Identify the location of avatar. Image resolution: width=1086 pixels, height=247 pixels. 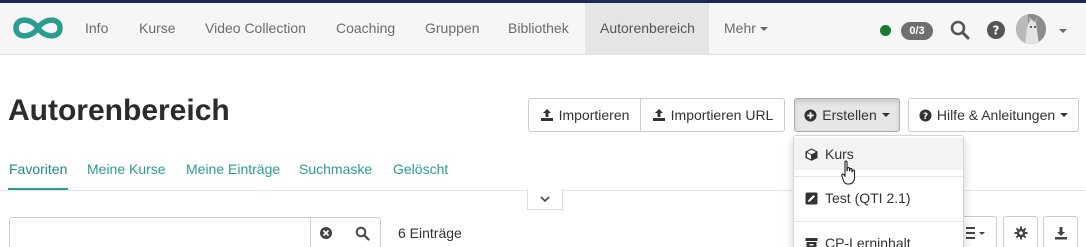
(1031, 29).